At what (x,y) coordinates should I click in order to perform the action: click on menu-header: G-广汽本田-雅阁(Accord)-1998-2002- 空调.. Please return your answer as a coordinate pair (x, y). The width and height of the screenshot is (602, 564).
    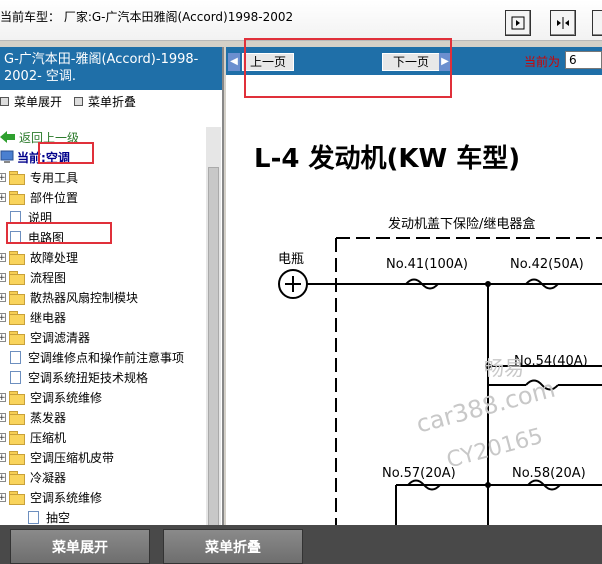
    Looking at the image, I should click on (111, 68).